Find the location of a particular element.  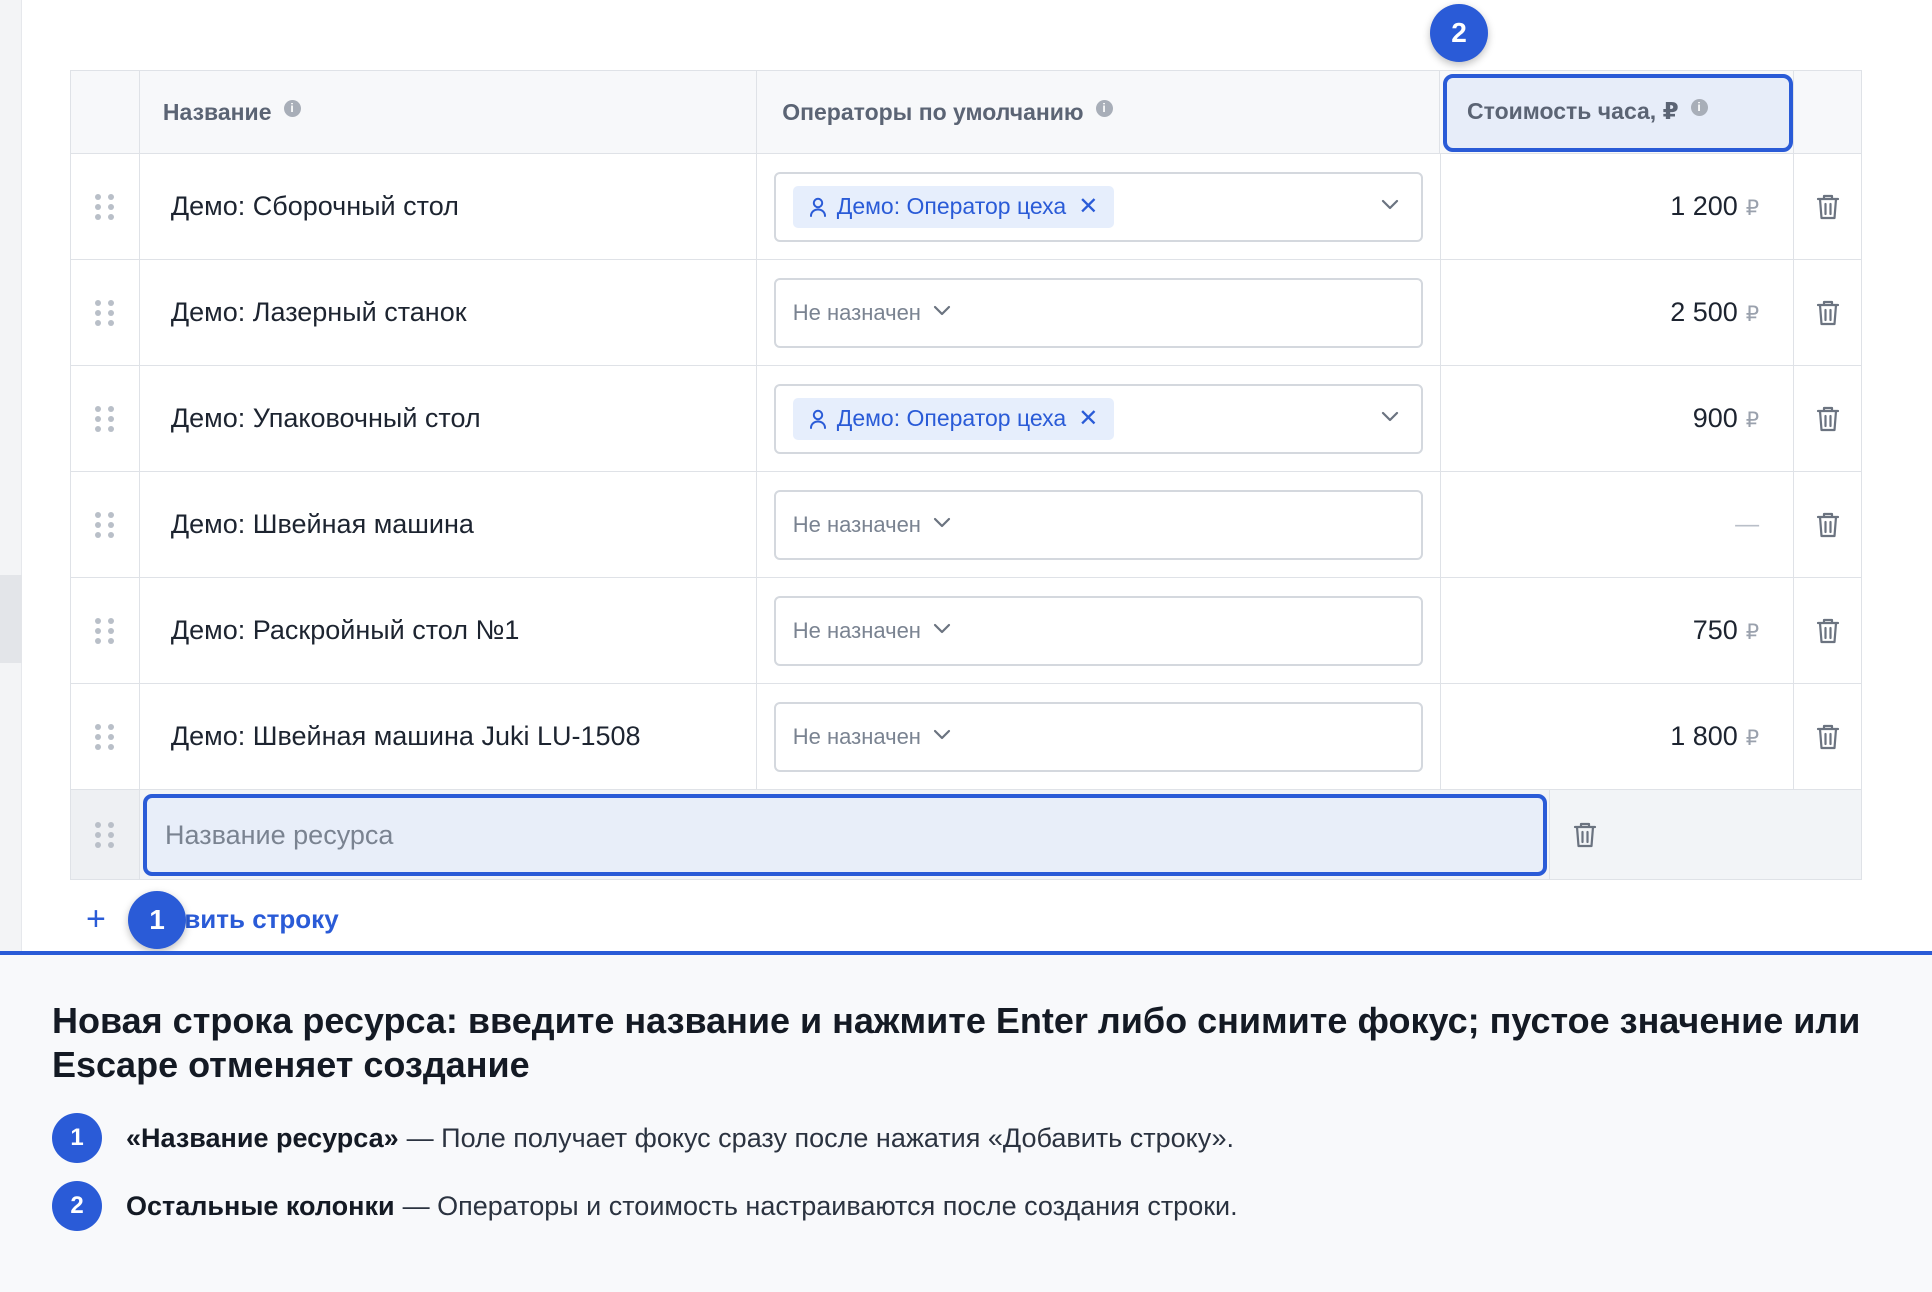

name-cell: Демо: Швейная машина Juki LU-1508 is located at coordinates (448, 736).